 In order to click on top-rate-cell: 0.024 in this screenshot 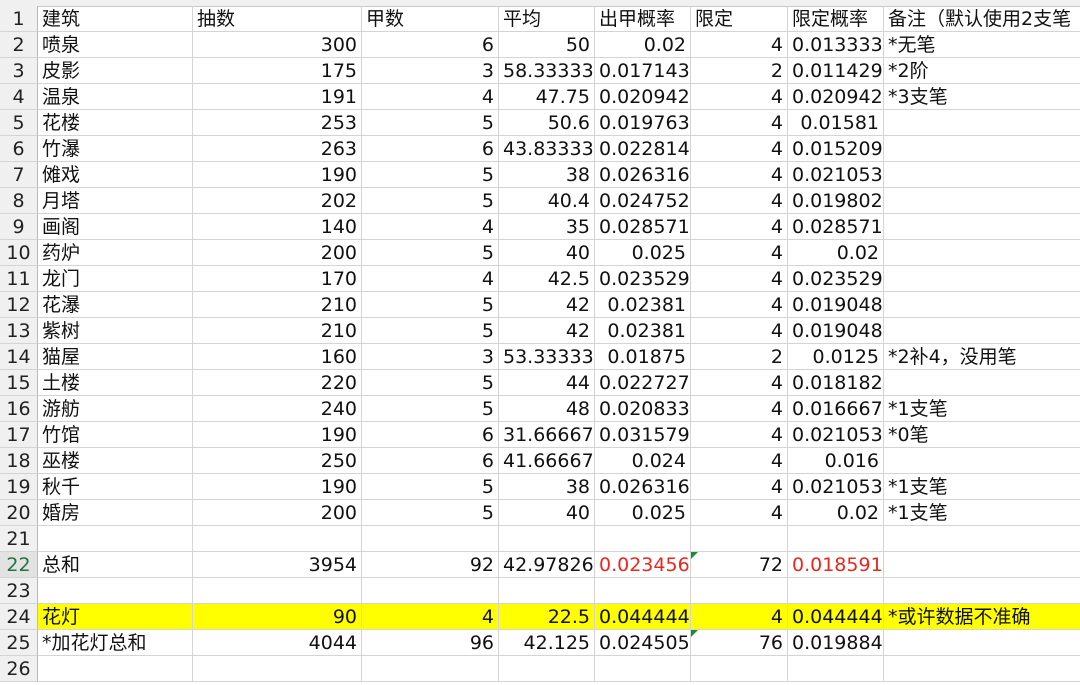, I will do `click(643, 461)`.